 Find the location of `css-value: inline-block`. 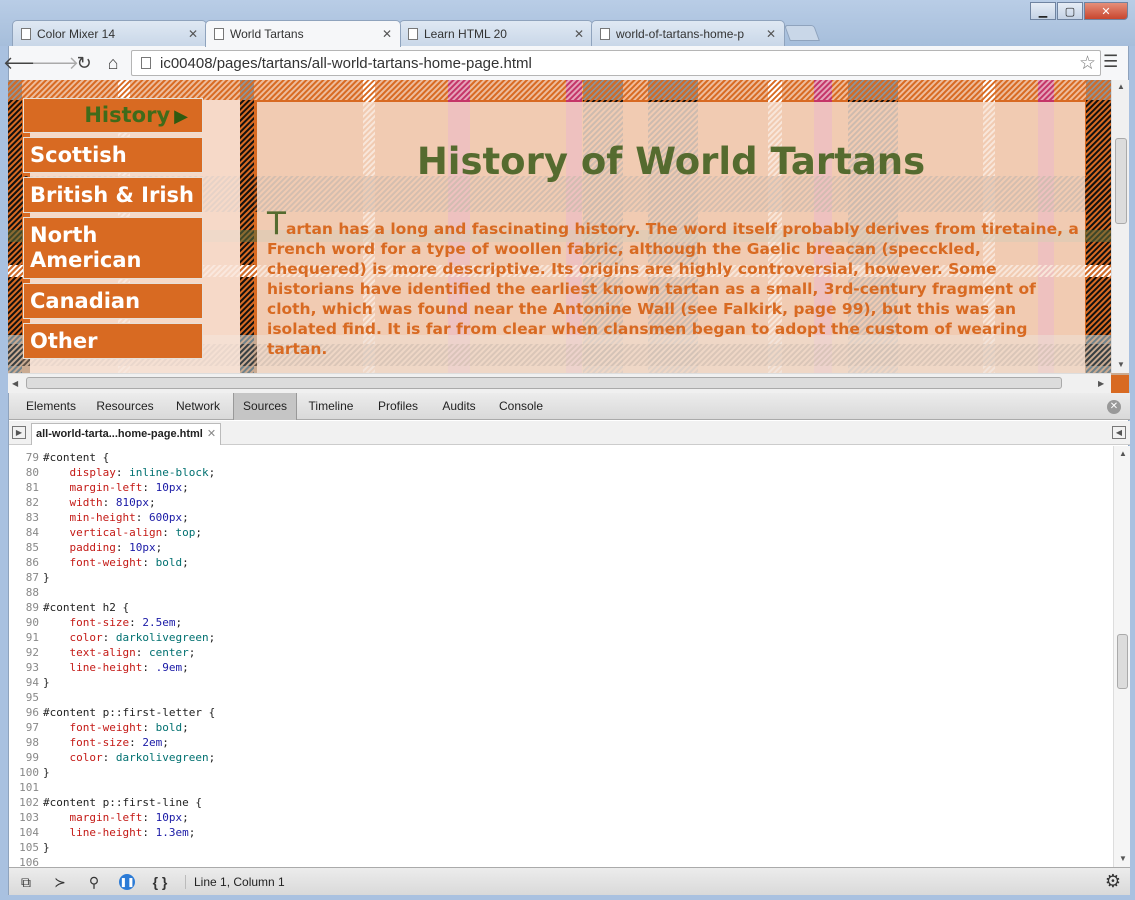

css-value: inline-block is located at coordinates (169, 472).